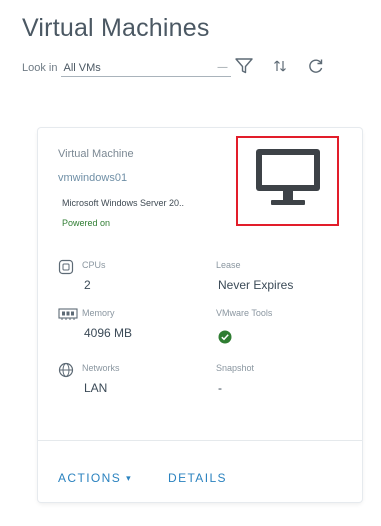 This screenshot has width=381, height=526. I want to click on vm-name: vmwindows01, so click(92, 178).